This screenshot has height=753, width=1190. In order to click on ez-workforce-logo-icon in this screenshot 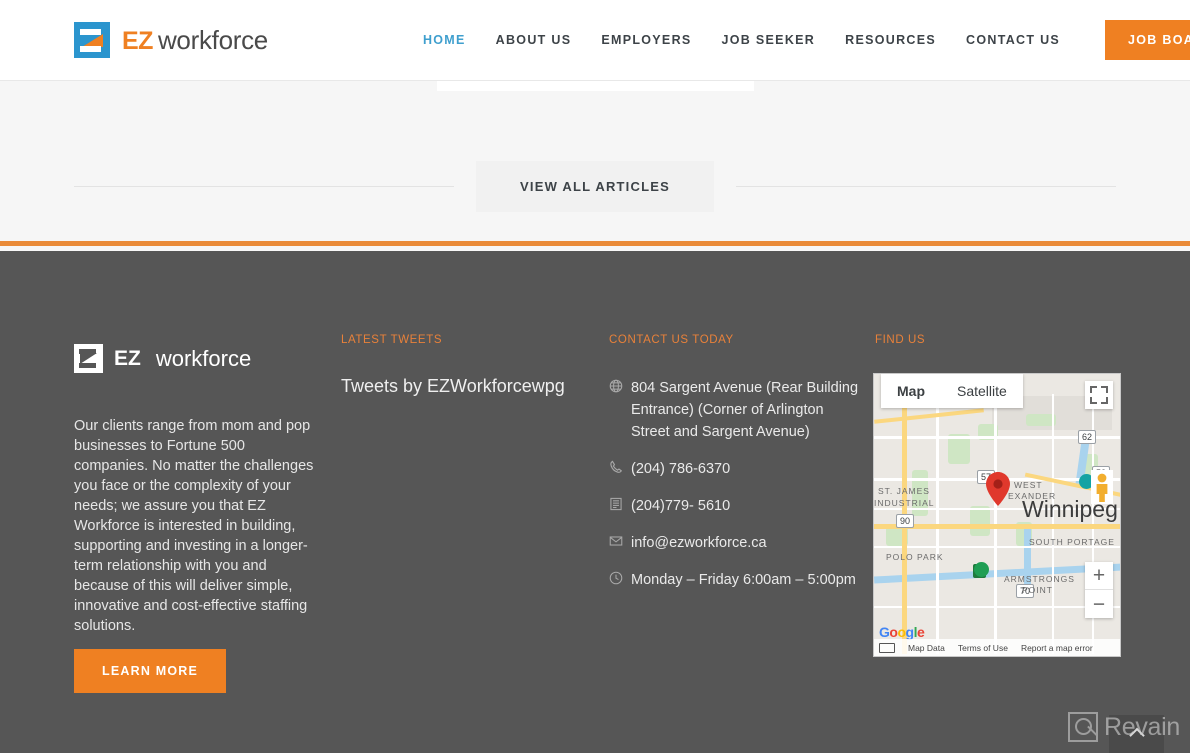, I will do `click(92, 40)`.